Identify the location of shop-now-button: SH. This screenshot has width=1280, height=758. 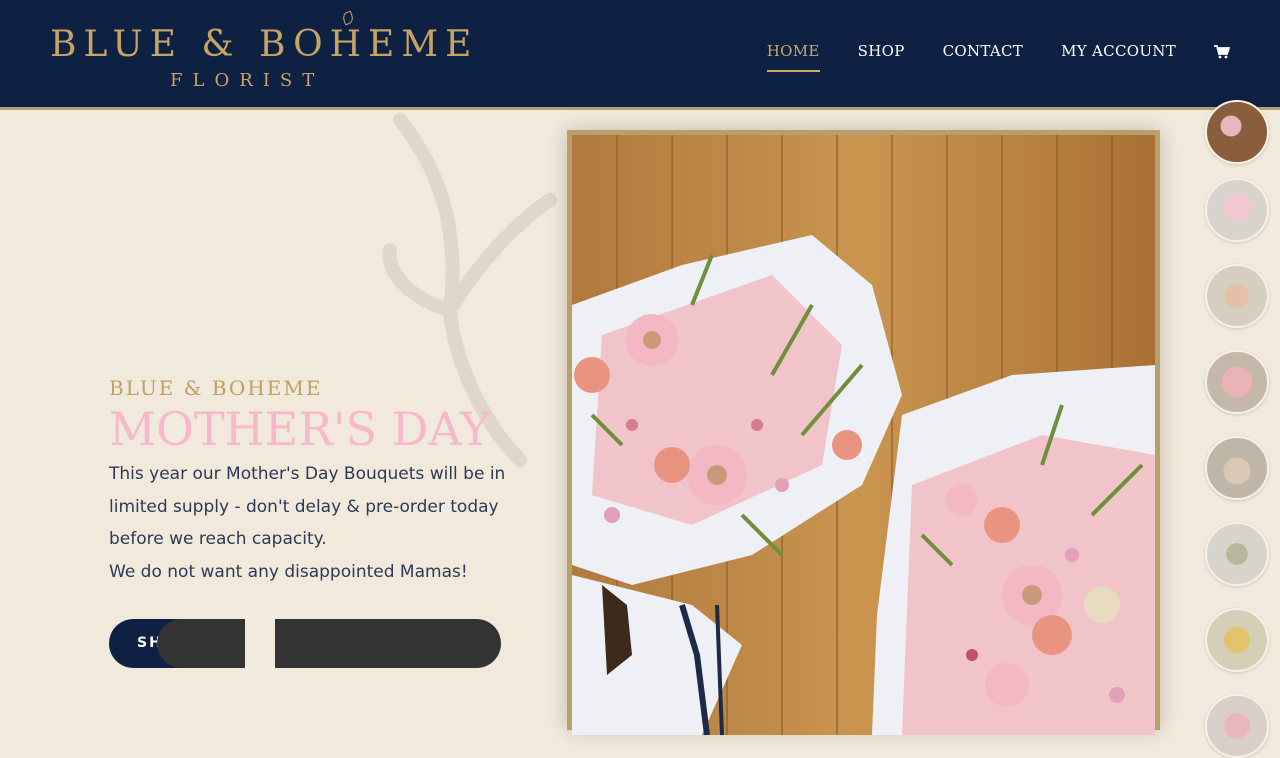
(177, 643).